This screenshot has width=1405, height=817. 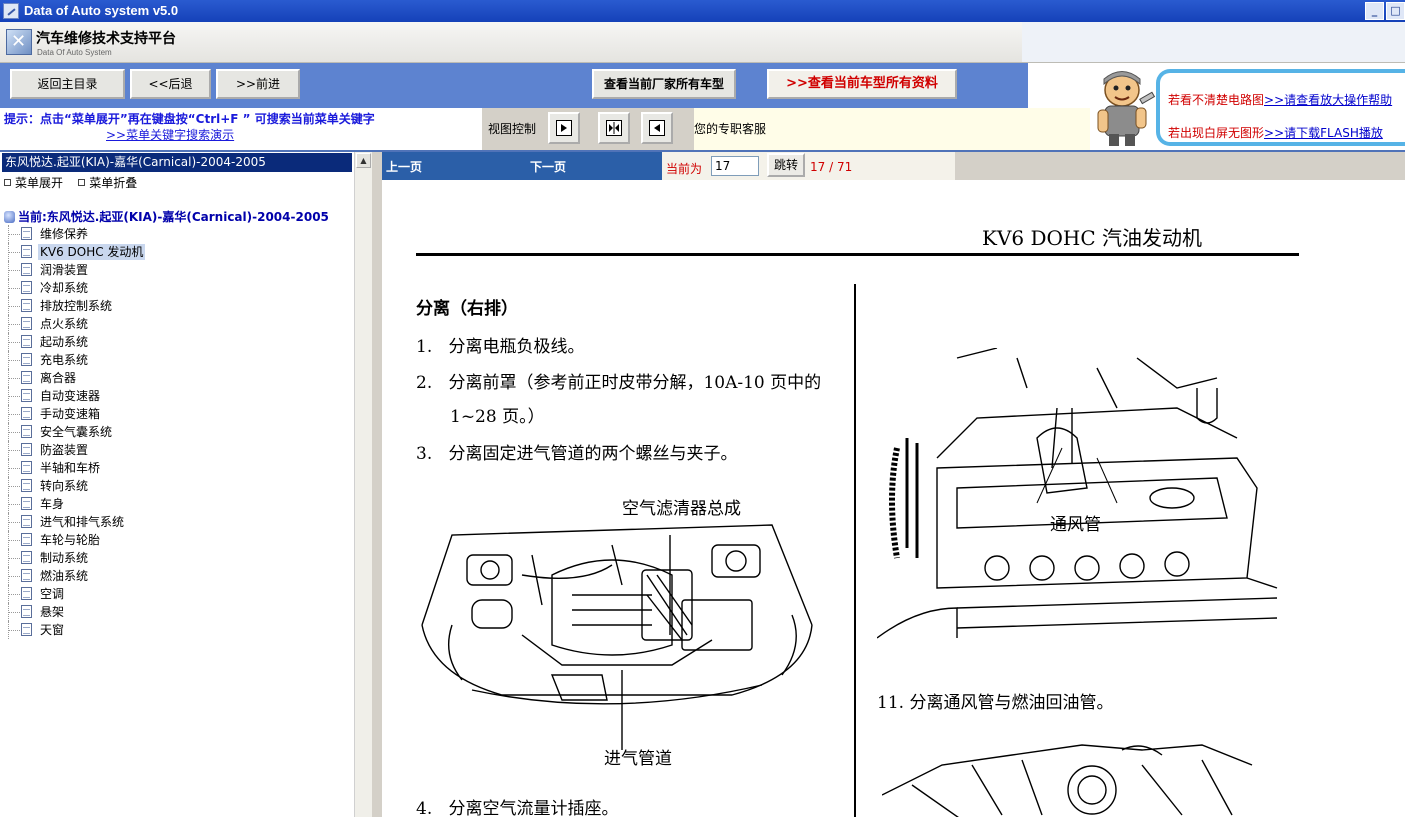 What do you see at coordinates (614, 128) in the screenshot?
I see `view-split-button` at bounding box center [614, 128].